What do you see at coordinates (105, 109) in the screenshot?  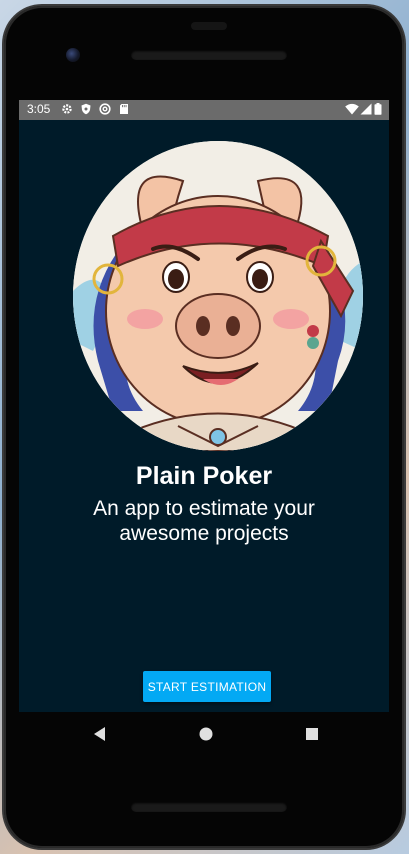 I see `at-sign-icon` at bounding box center [105, 109].